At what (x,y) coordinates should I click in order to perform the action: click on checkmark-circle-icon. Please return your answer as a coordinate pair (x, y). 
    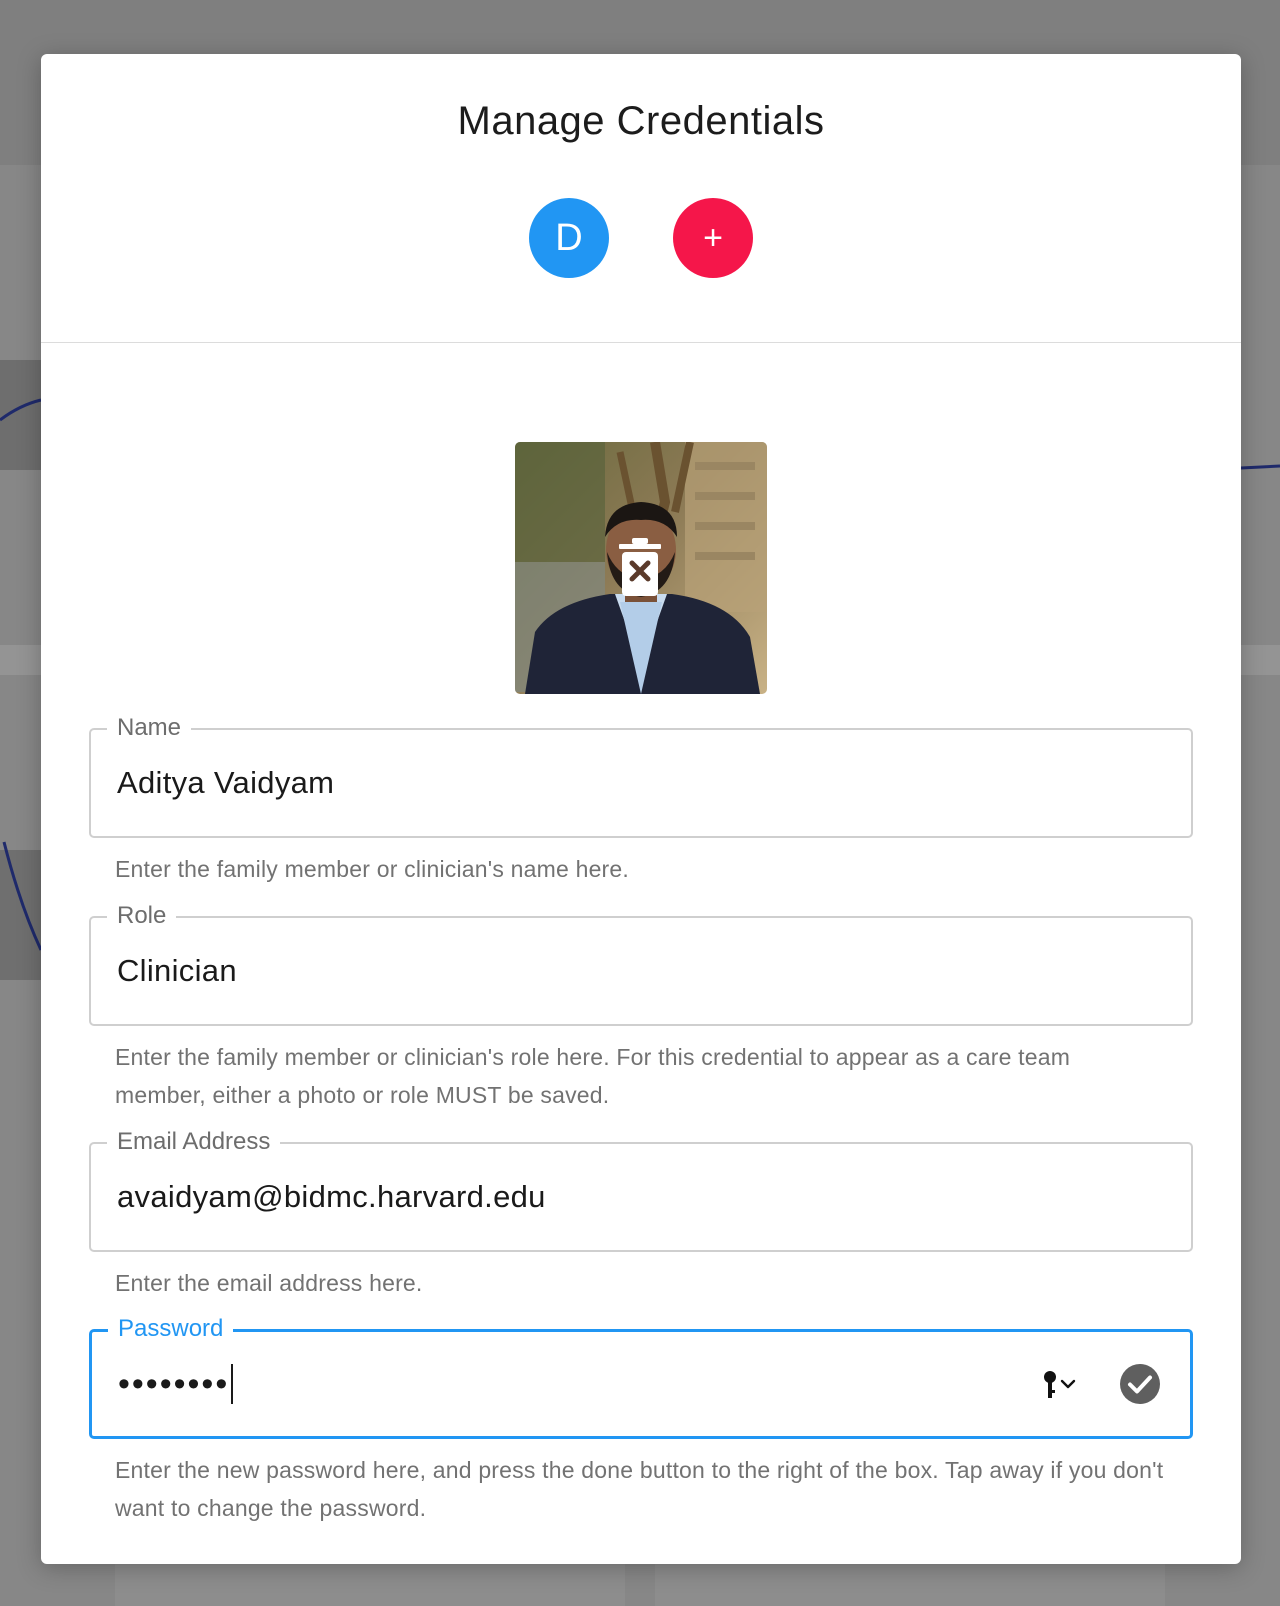
    Looking at the image, I should click on (1140, 1384).